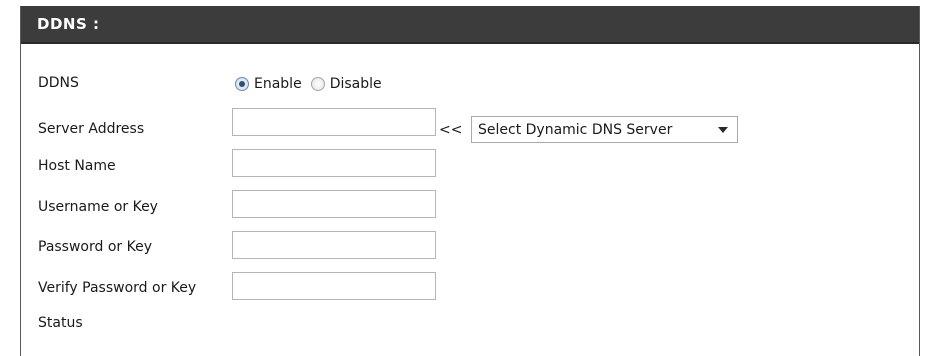 The height and width of the screenshot is (356, 940). Describe the element at coordinates (575, 129) in the screenshot. I see `dynamic-dns-server-select-value: Select Dynamic DNS Server` at that location.